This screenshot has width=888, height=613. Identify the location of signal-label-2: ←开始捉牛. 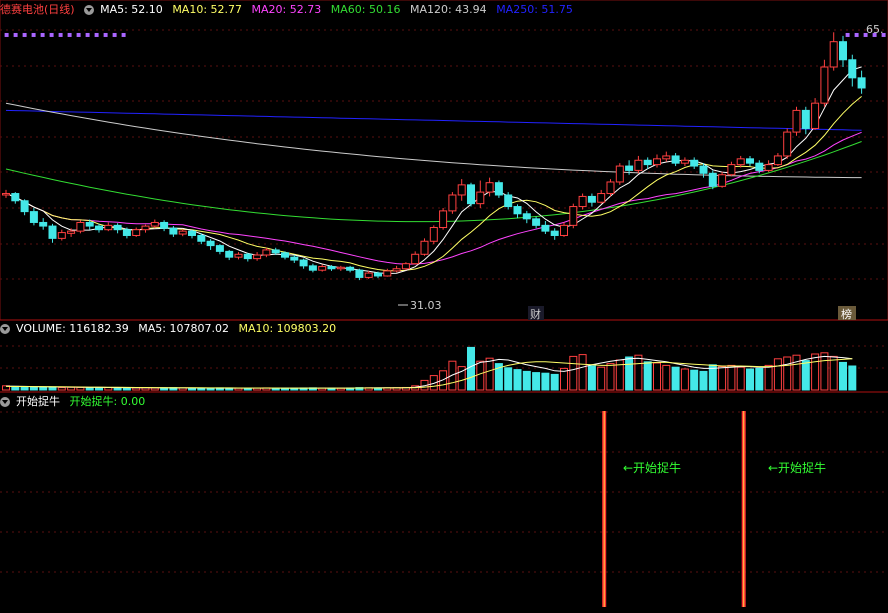
(797, 467).